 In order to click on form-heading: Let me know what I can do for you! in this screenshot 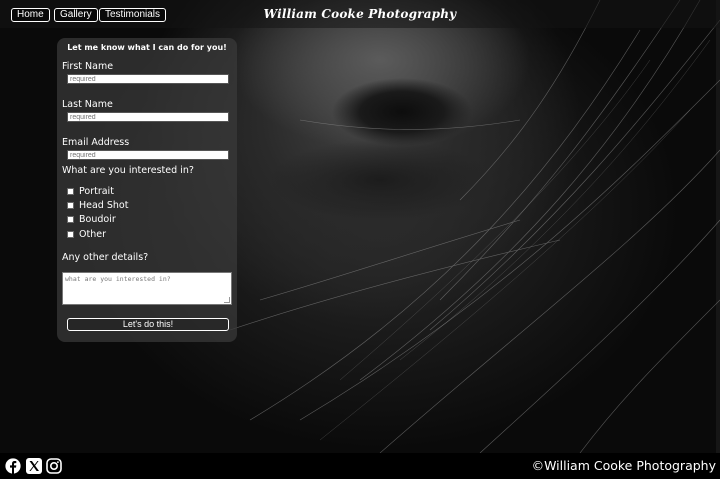, I will do `click(147, 47)`.